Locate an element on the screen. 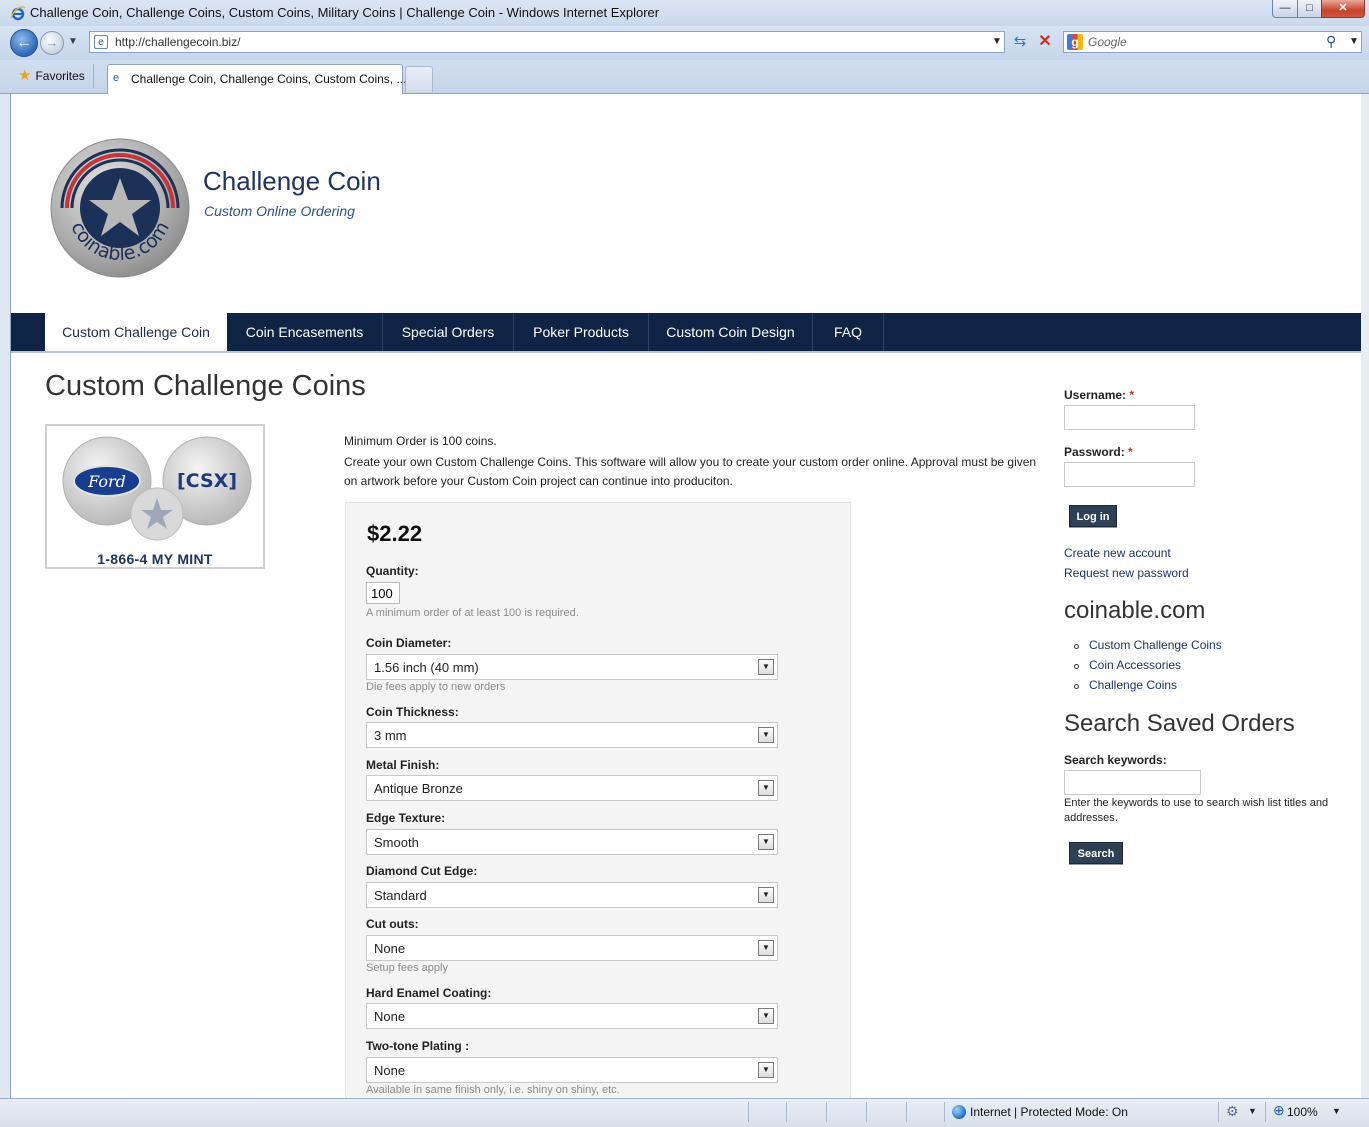 The image size is (1369, 1127). favorites-button: ★ Favorites is located at coordinates (53, 76).